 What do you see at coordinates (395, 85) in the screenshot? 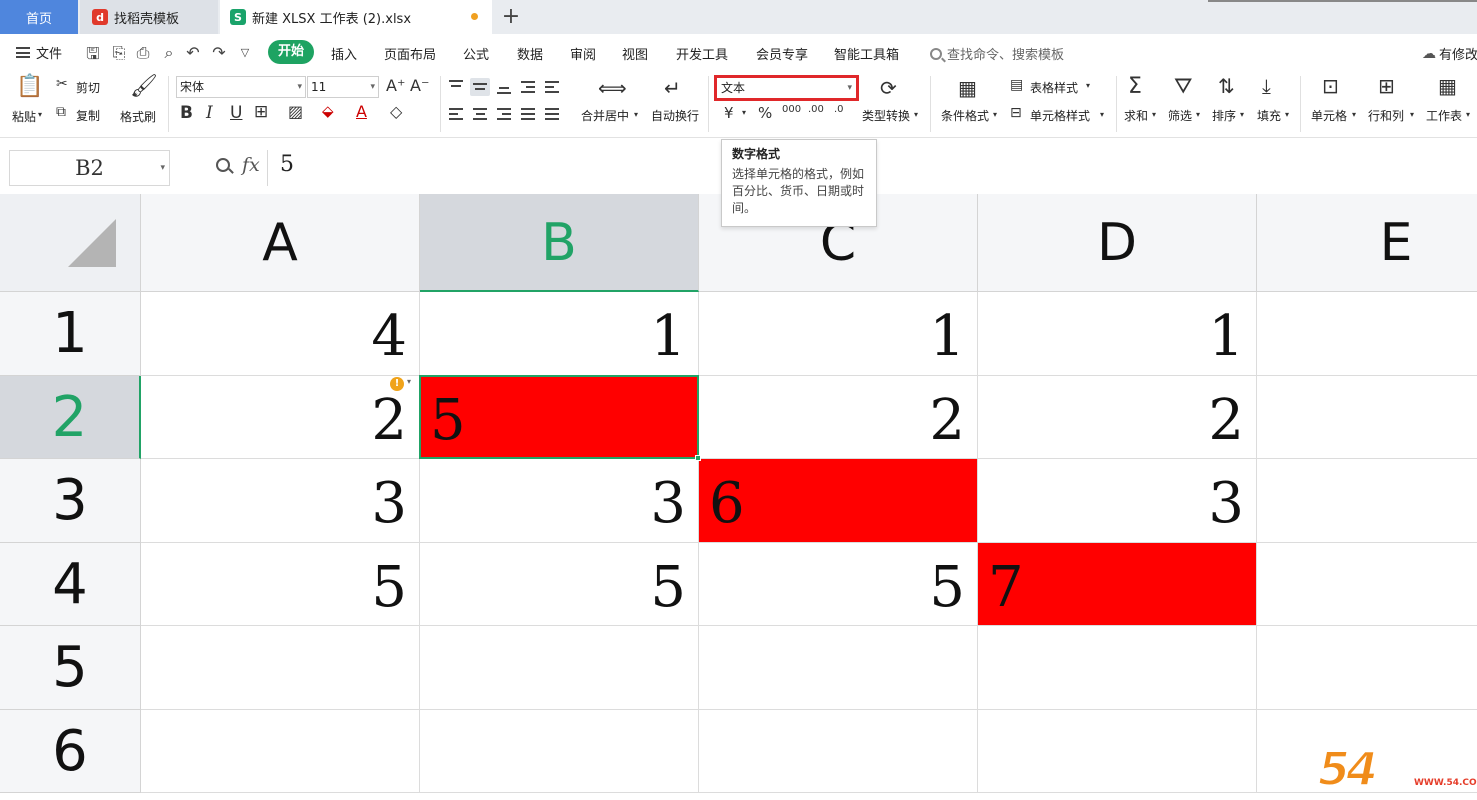
I see `increase-font-icon: A⁺` at bounding box center [395, 85].